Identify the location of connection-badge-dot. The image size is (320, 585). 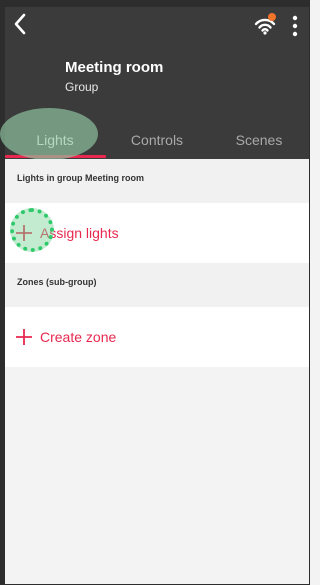
(272, 17).